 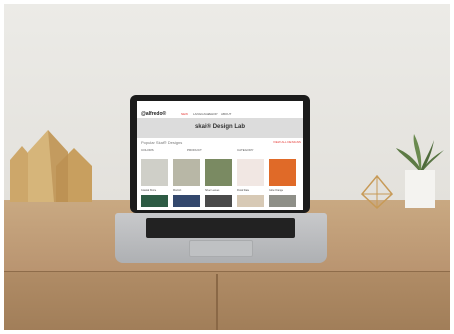 What do you see at coordinates (162, 142) in the screenshot?
I see `section-heading: Popular Skai® Designs` at bounding box center [162, 142].